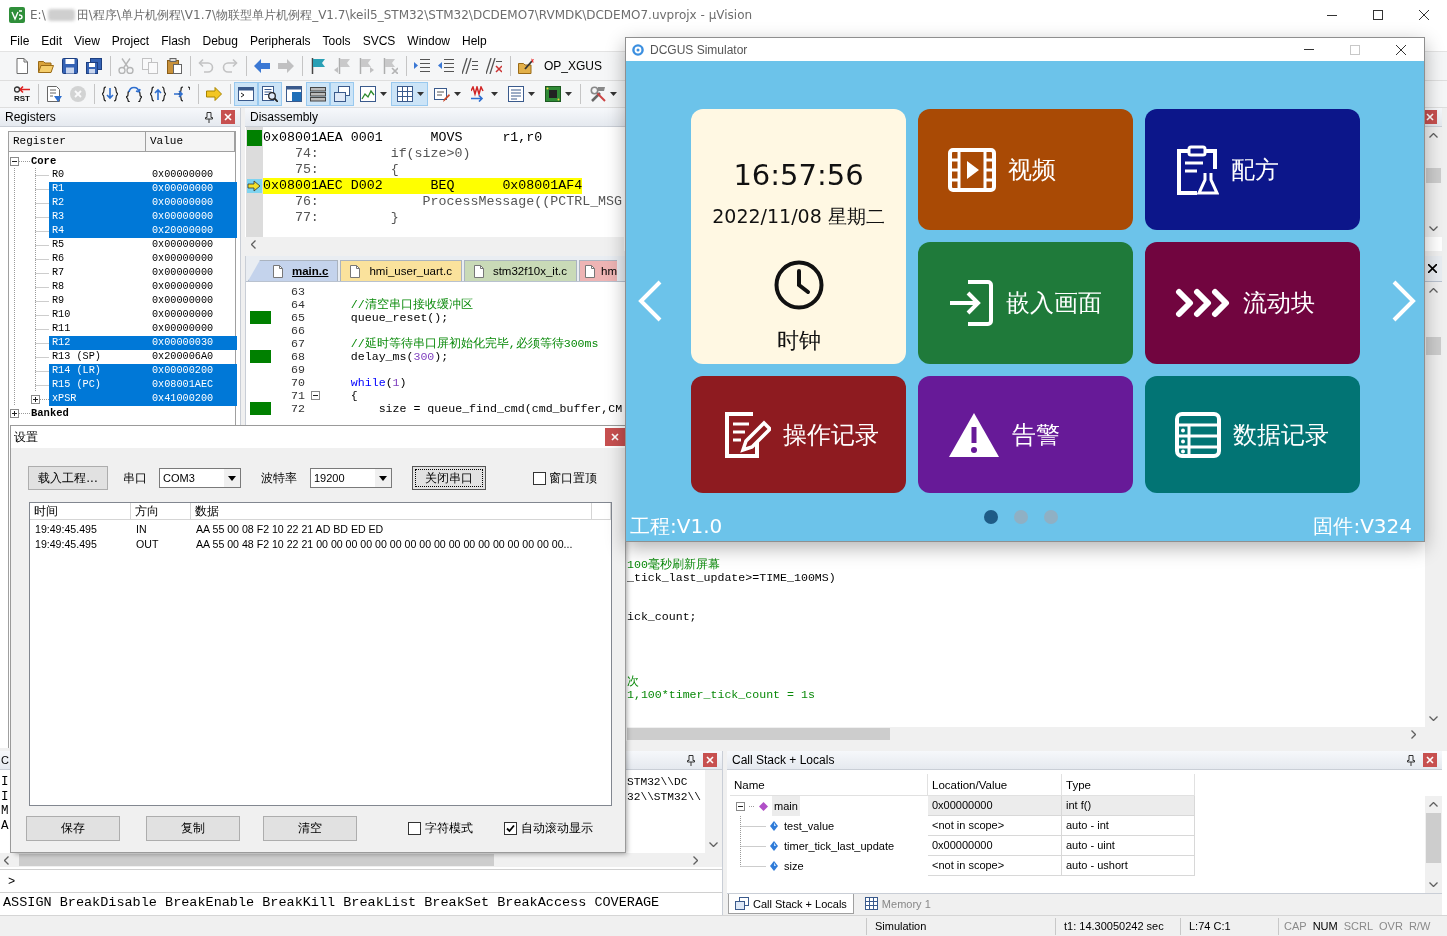 The width and height of the screenshot is (1447, 936). I want to click on minimize-icon, so click(1332, 15).